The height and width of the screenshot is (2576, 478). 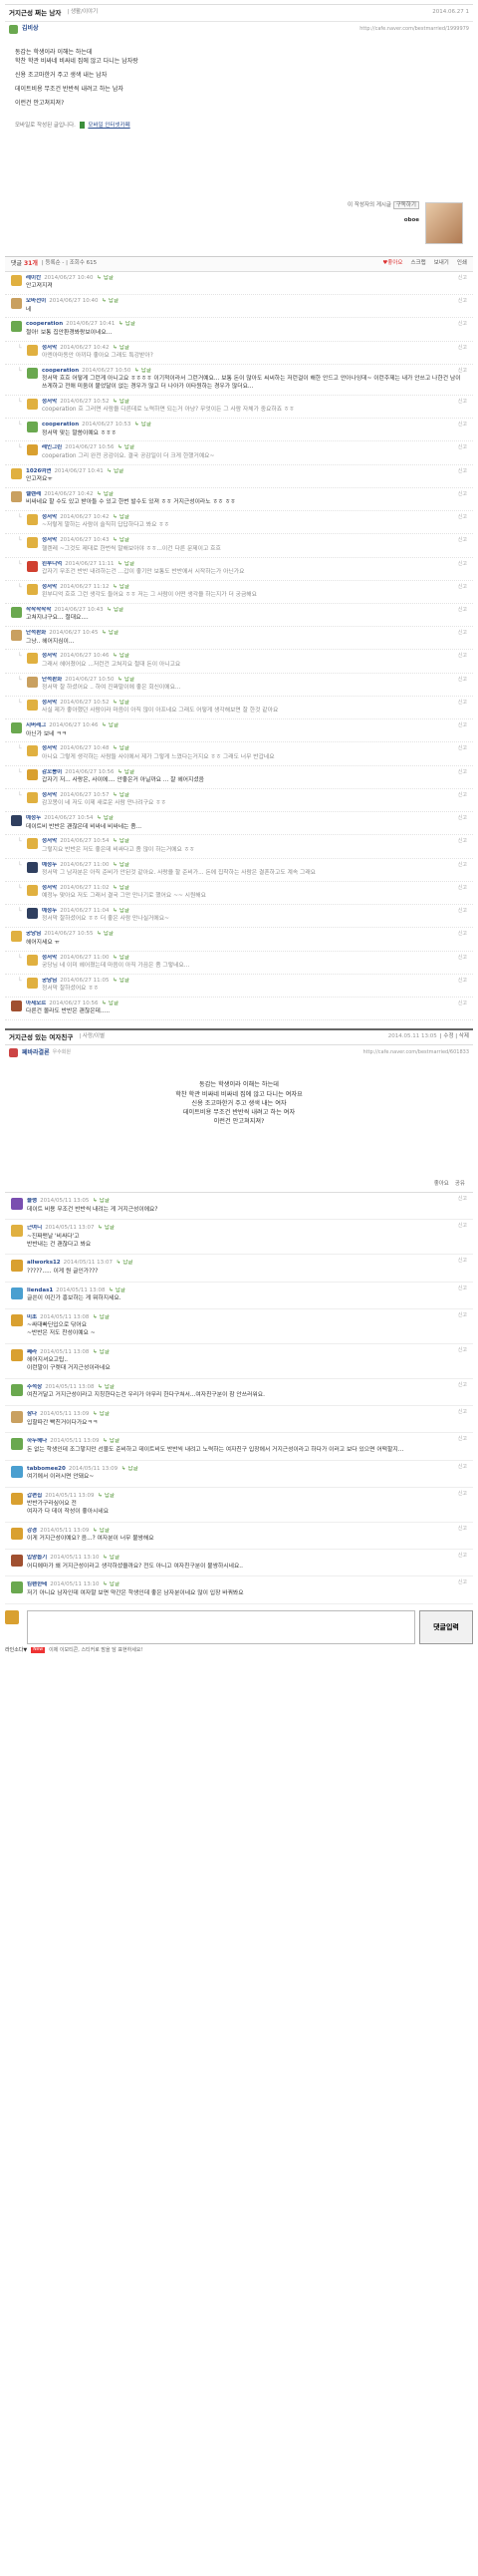 What do you see at coordinates (444, 222) in the screenshot?
I see `profile-avatar` at bounding box center [444, 222].